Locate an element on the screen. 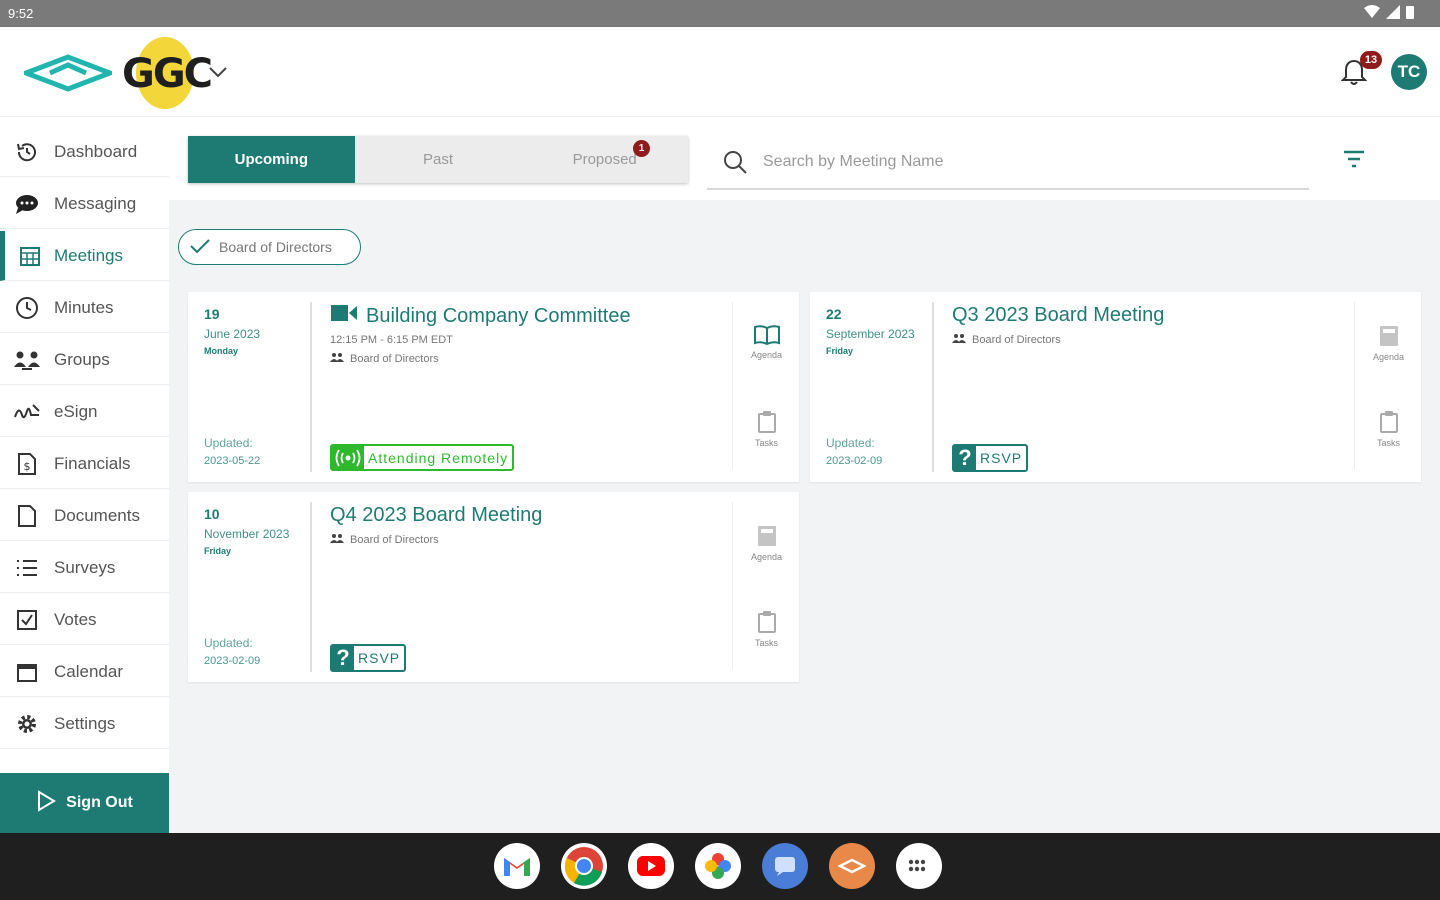 The width and height of the screenshot is (1440, 900). sign-out-label: Sign Out is located at coordinates (99, 802).